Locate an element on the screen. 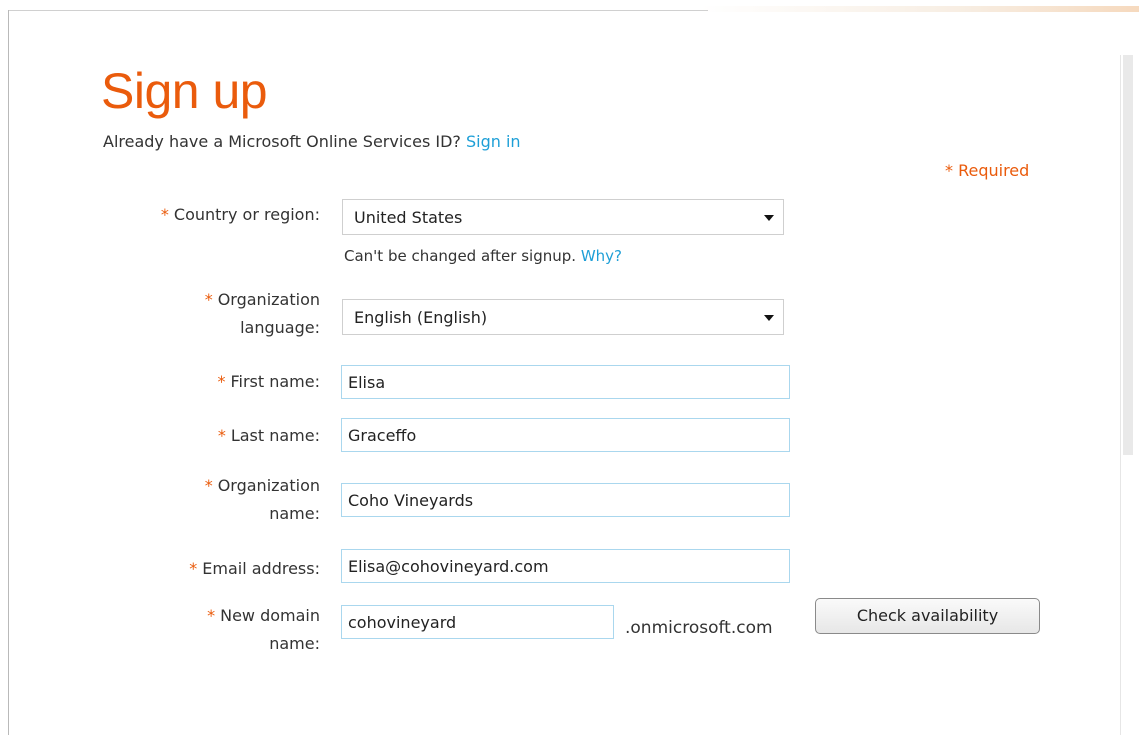 Image resolution: width=1139 pixels, height=735 pixels. last-name-label: * Last name: is located at coordinates (160, 436).